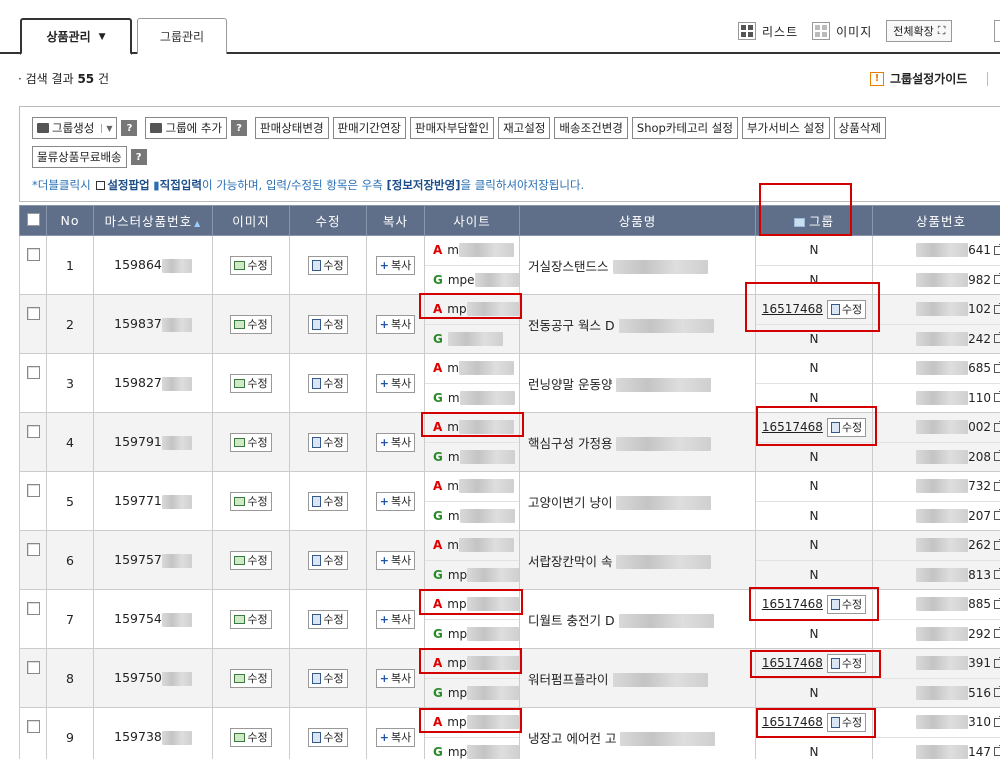  Describe the element at coordinates (936, 634) in the screenshot. I see `product-number-2: 292` at that location.